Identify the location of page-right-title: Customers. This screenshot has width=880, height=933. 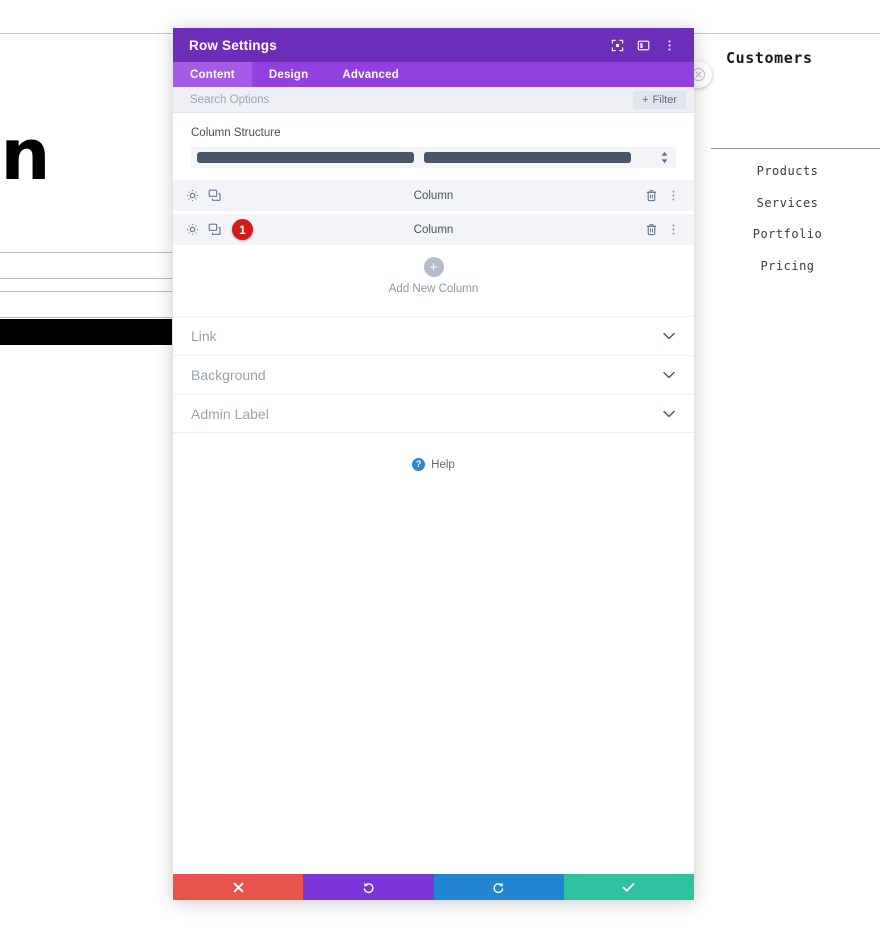
(769, 58).